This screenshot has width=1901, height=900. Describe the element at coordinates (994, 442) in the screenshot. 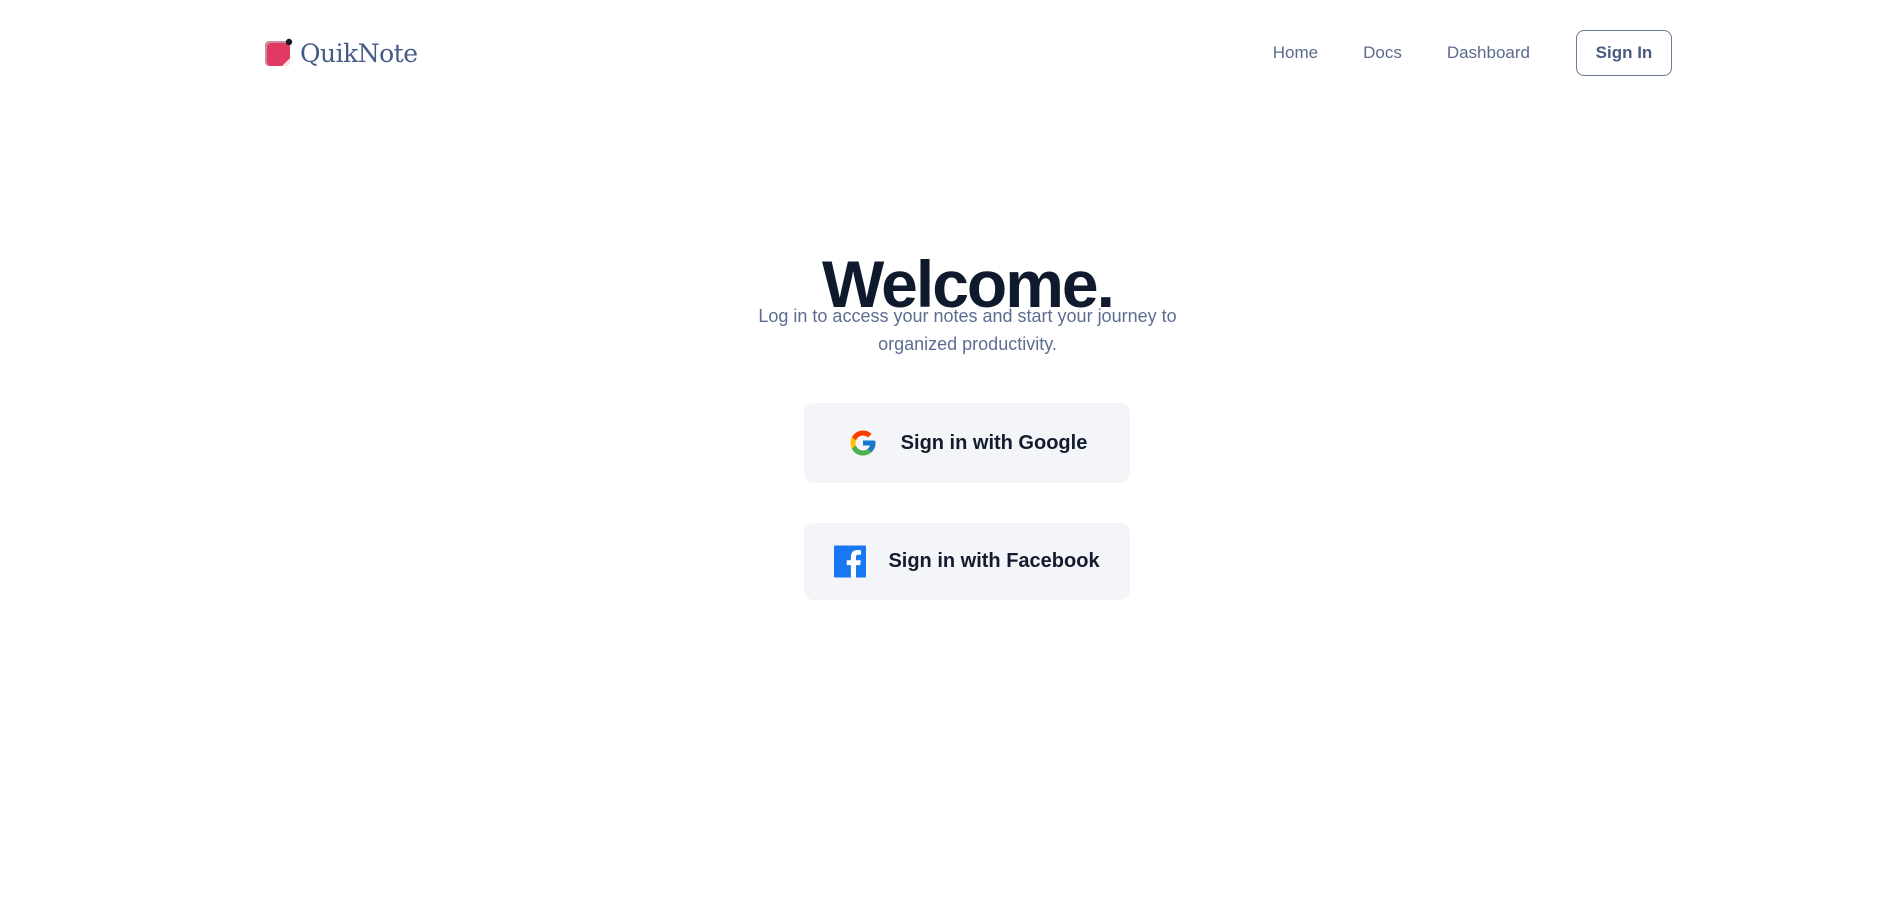

I see `sign-in-google-label: Sign in with Google` at that location.